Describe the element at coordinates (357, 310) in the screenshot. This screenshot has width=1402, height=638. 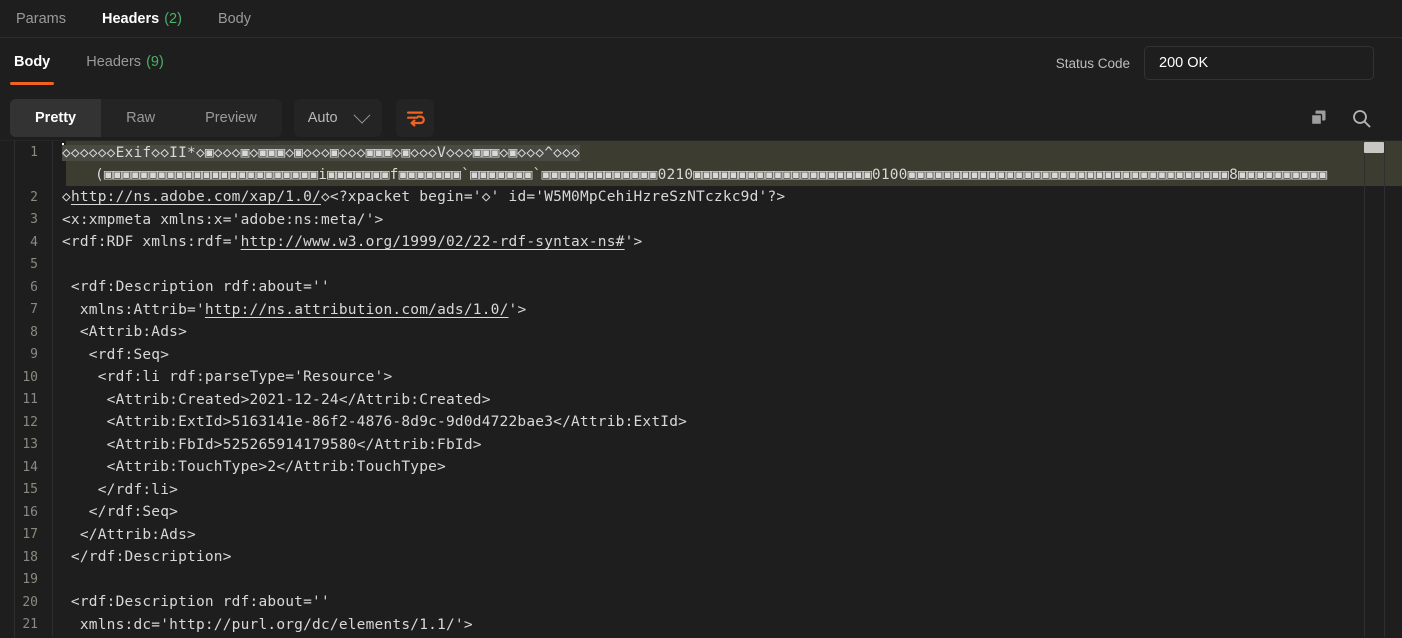
I see `code-url: http://ns.attribution.com/ads/1.0/` at that location.